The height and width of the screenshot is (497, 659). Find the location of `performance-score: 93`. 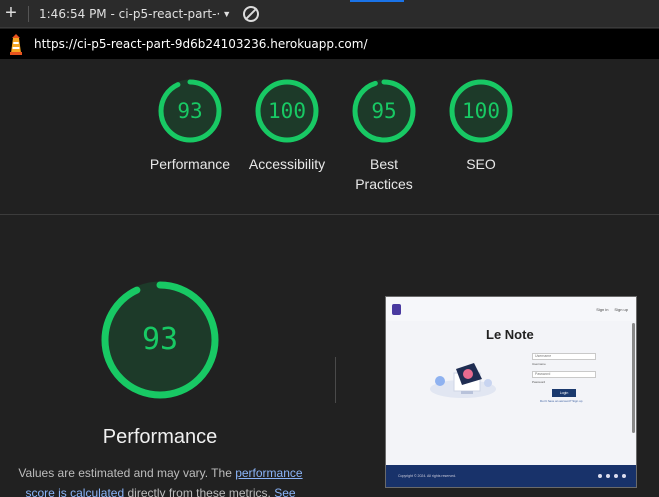

performance-score: 93 is located at coordinates (160, 339).